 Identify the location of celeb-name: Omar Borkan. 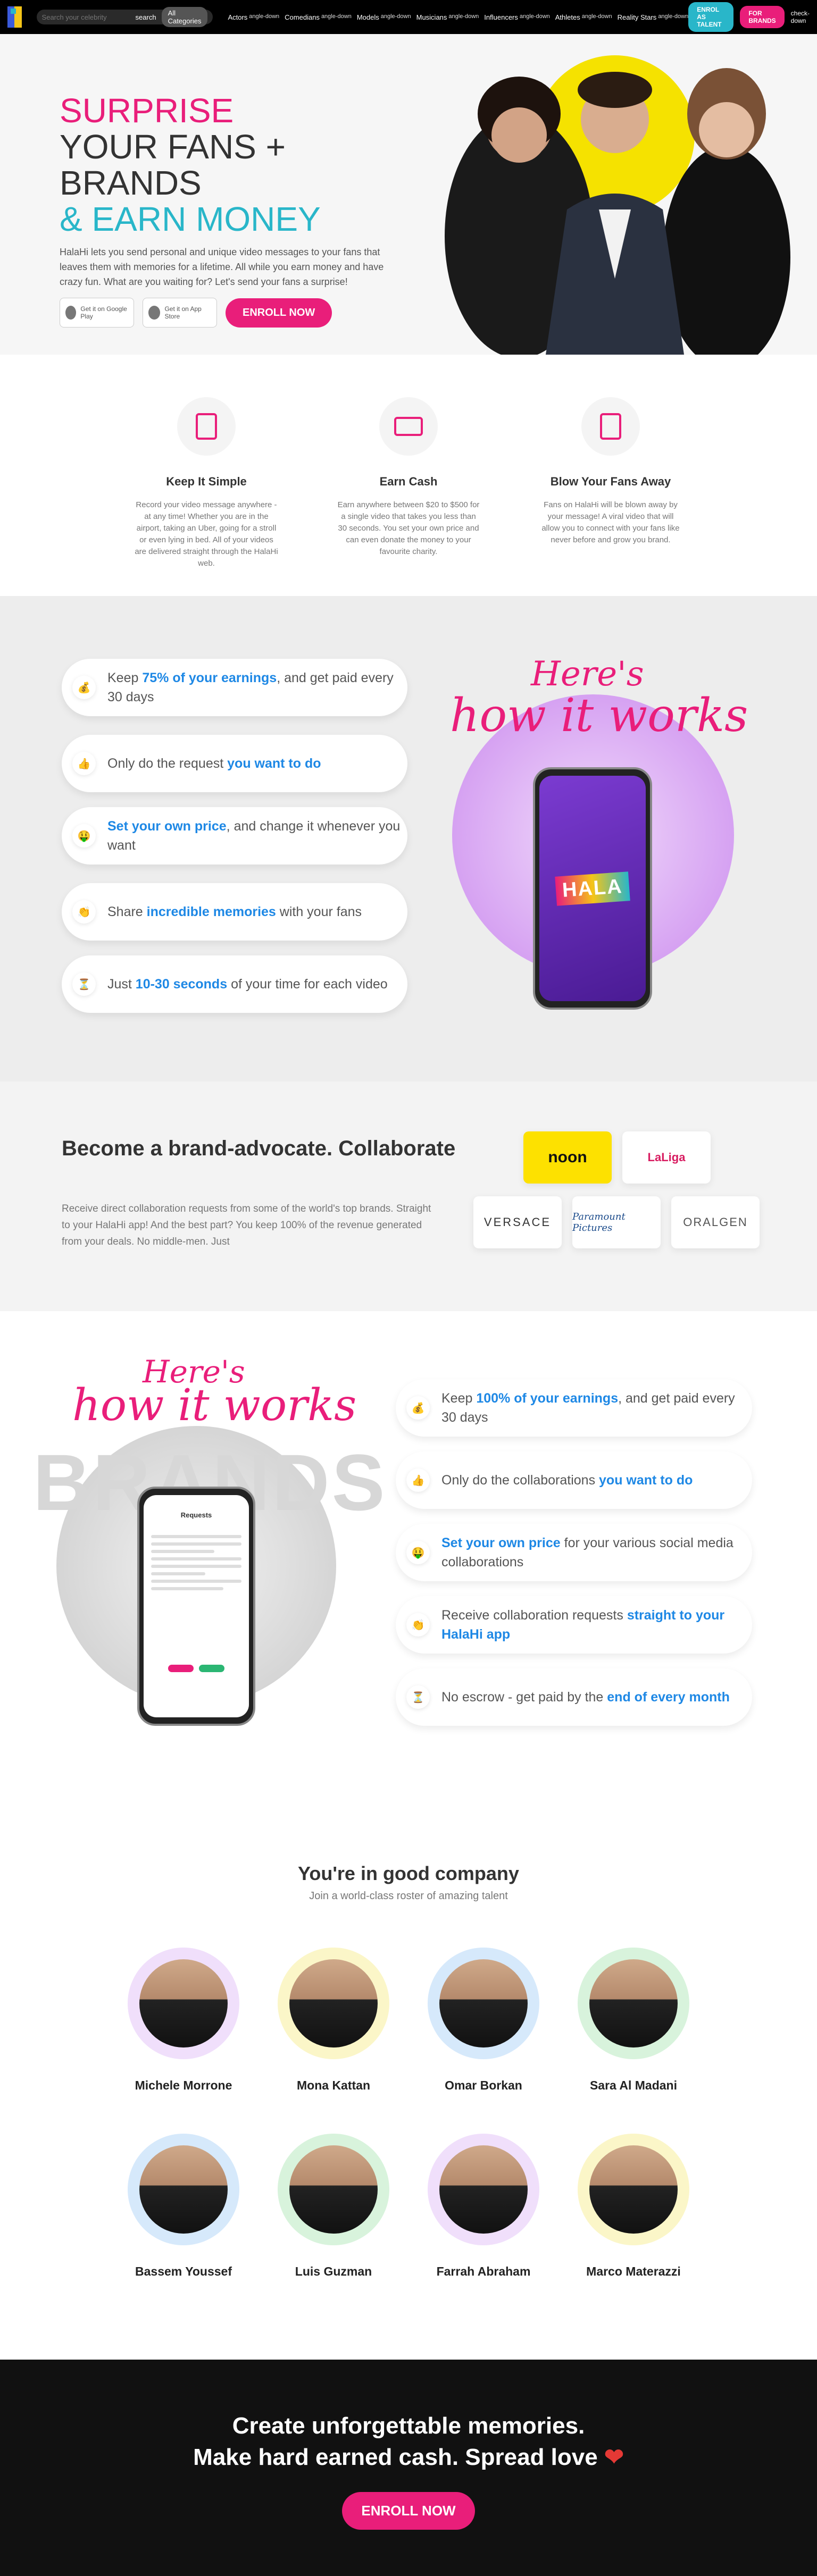
(483, 2085).